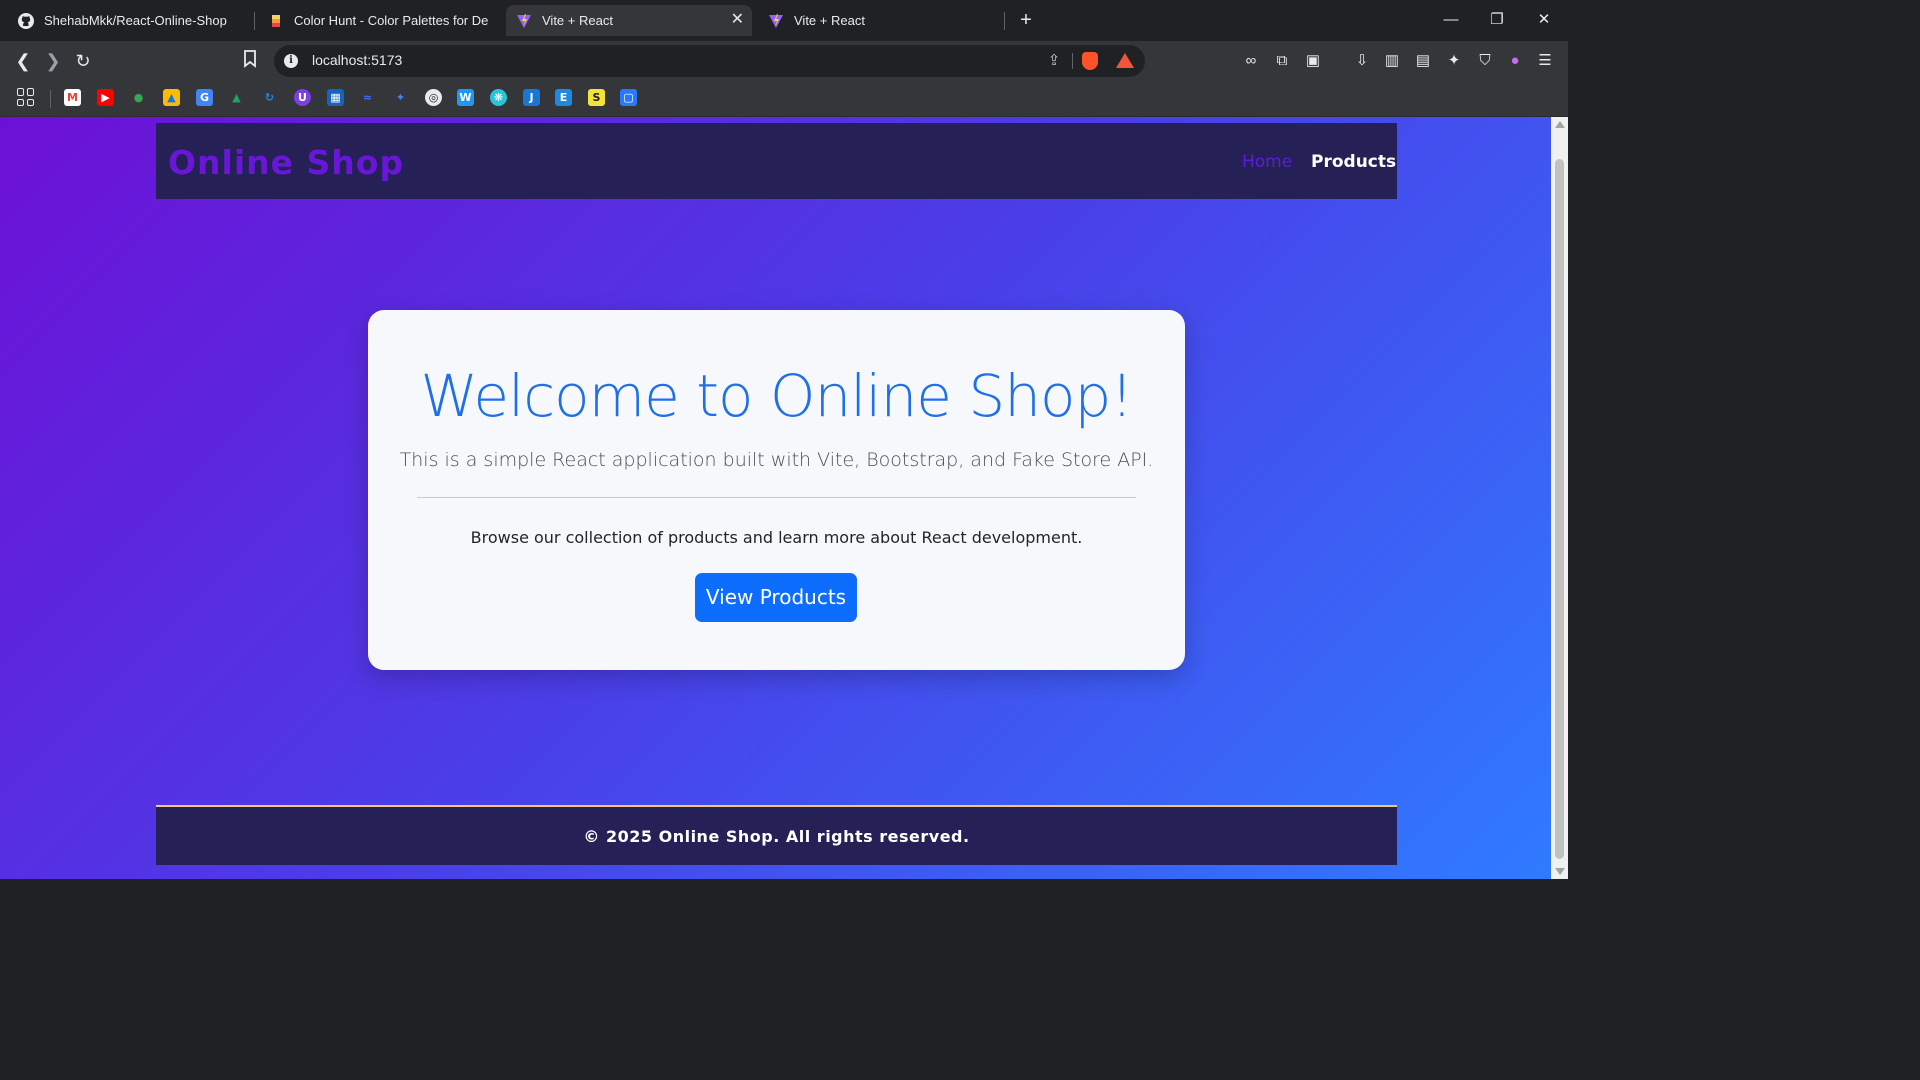 The height and width of the screenshot is (1080, 1920). Describe the element at coordinates (1054, 61) in the screenshot. I see `share-icon: ⇪` at that location.